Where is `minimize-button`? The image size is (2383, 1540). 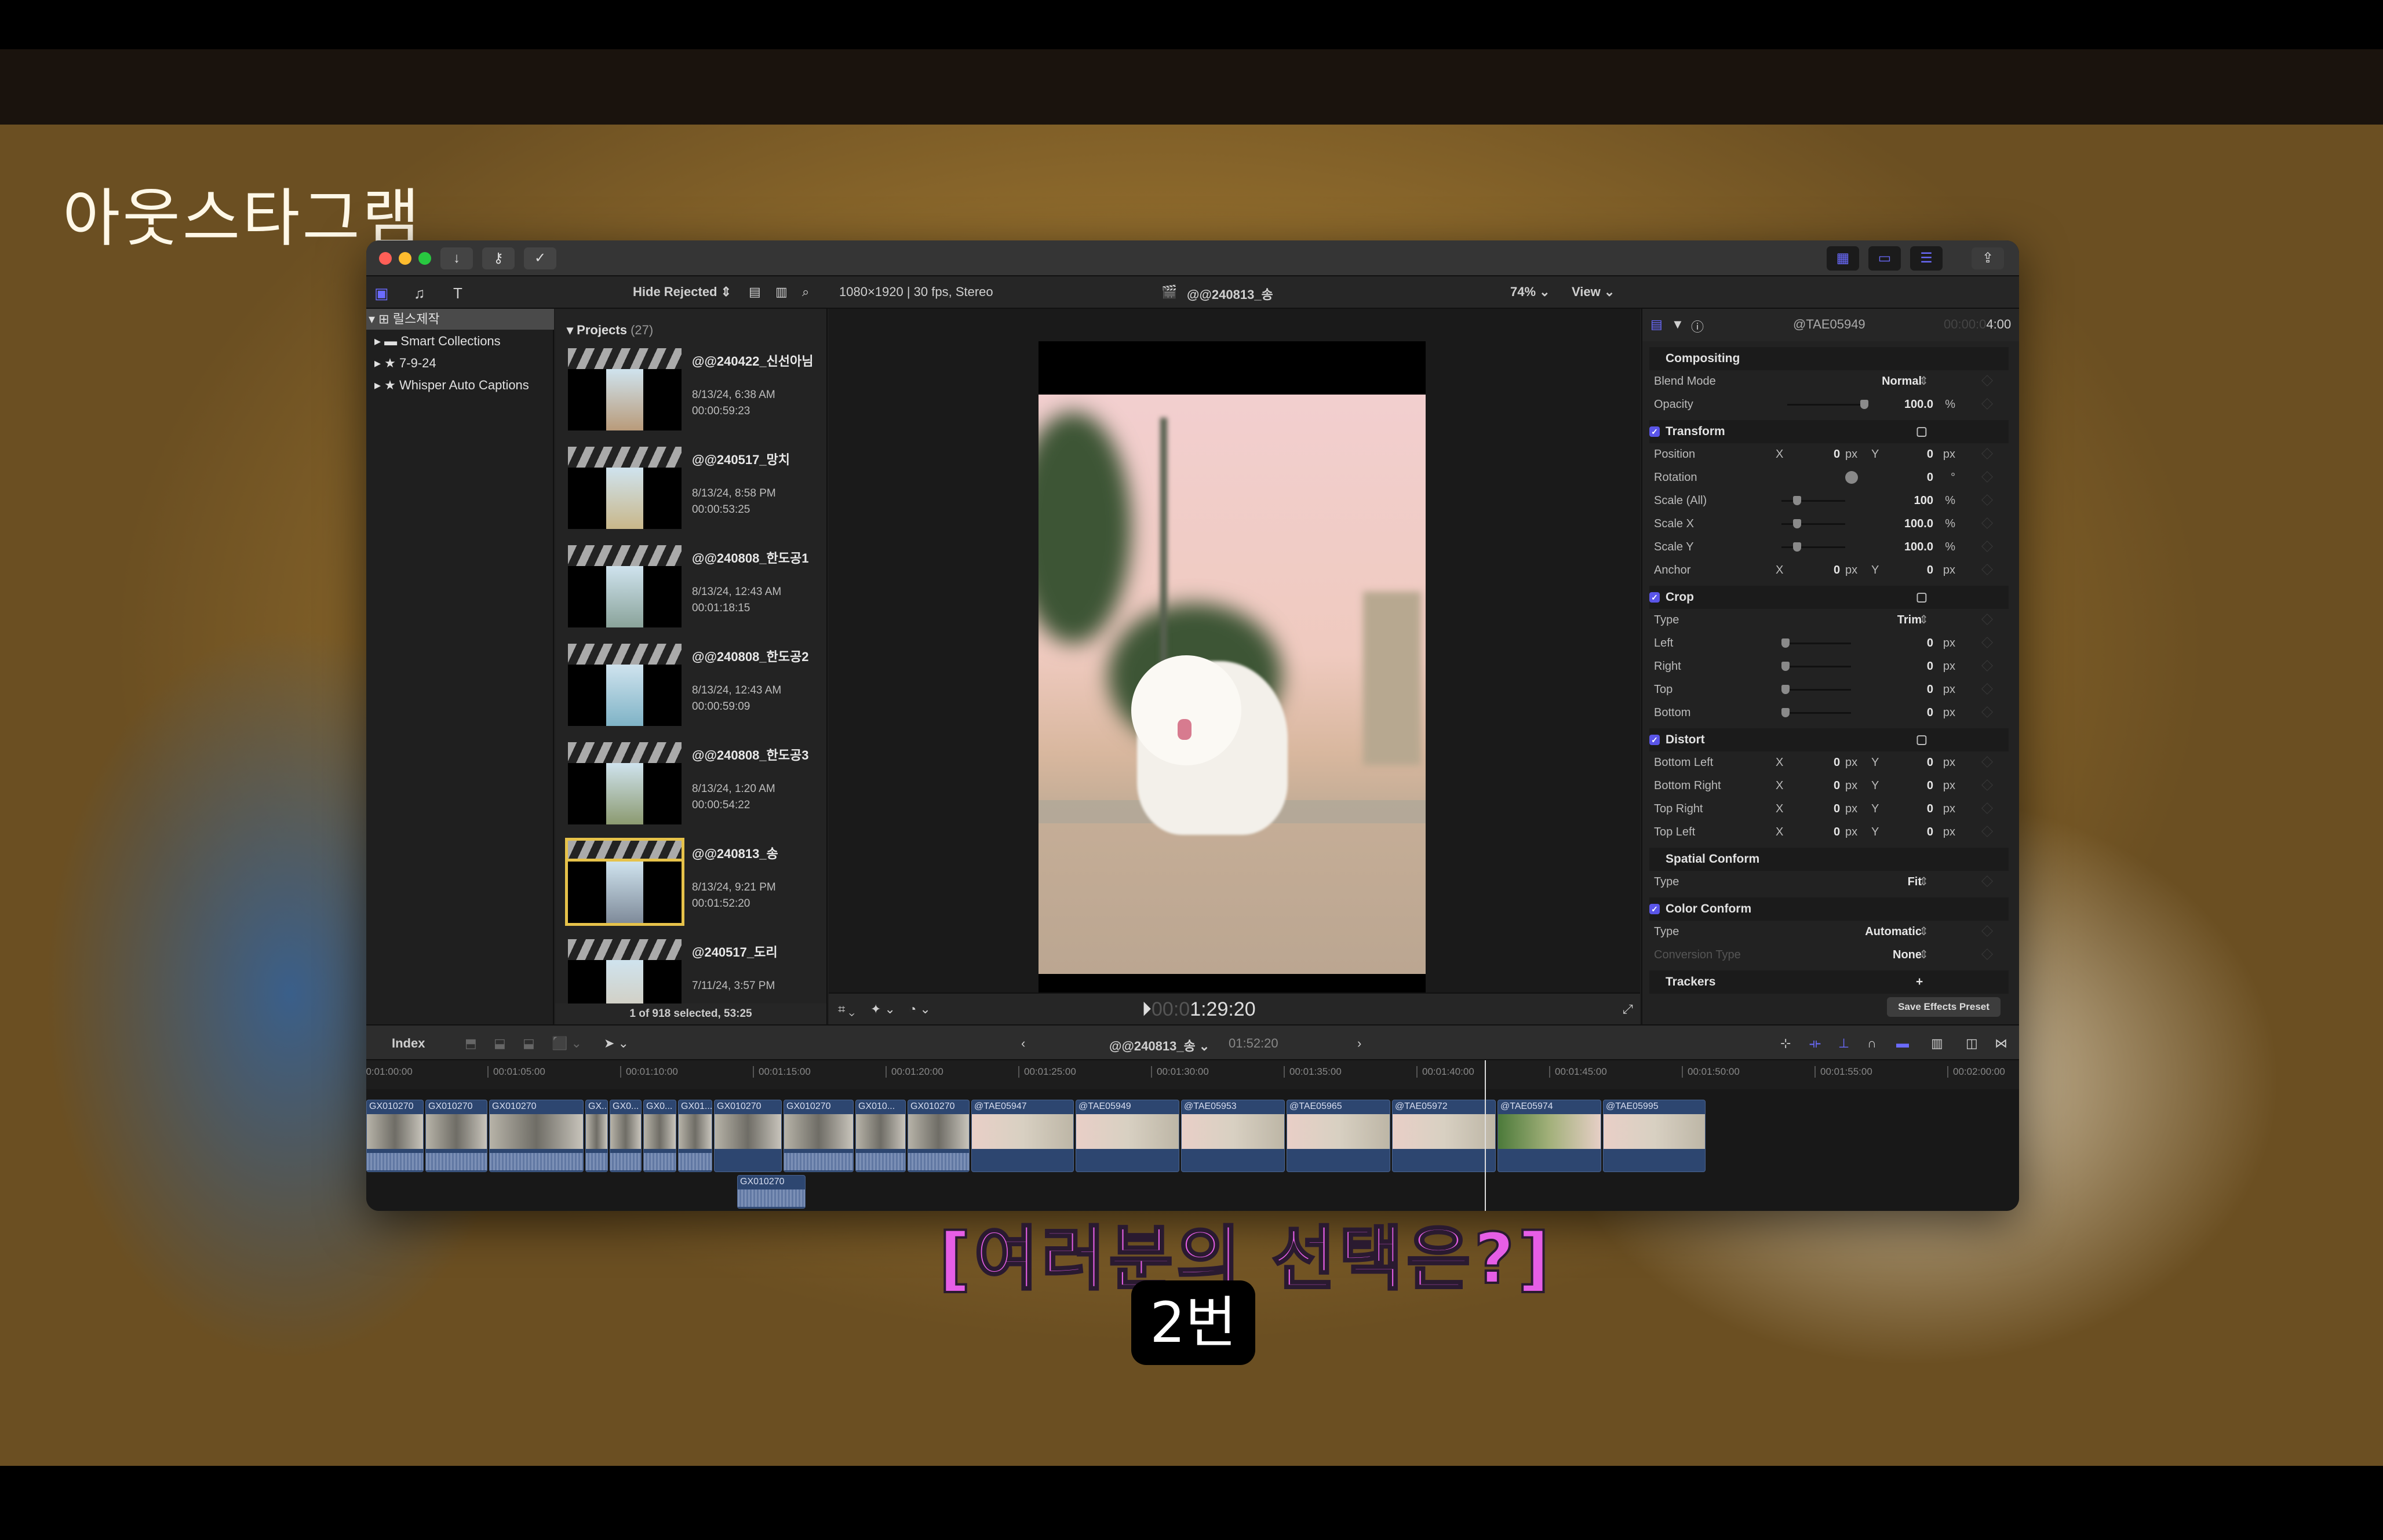 minimize-button is located at coordinates (405, 258).